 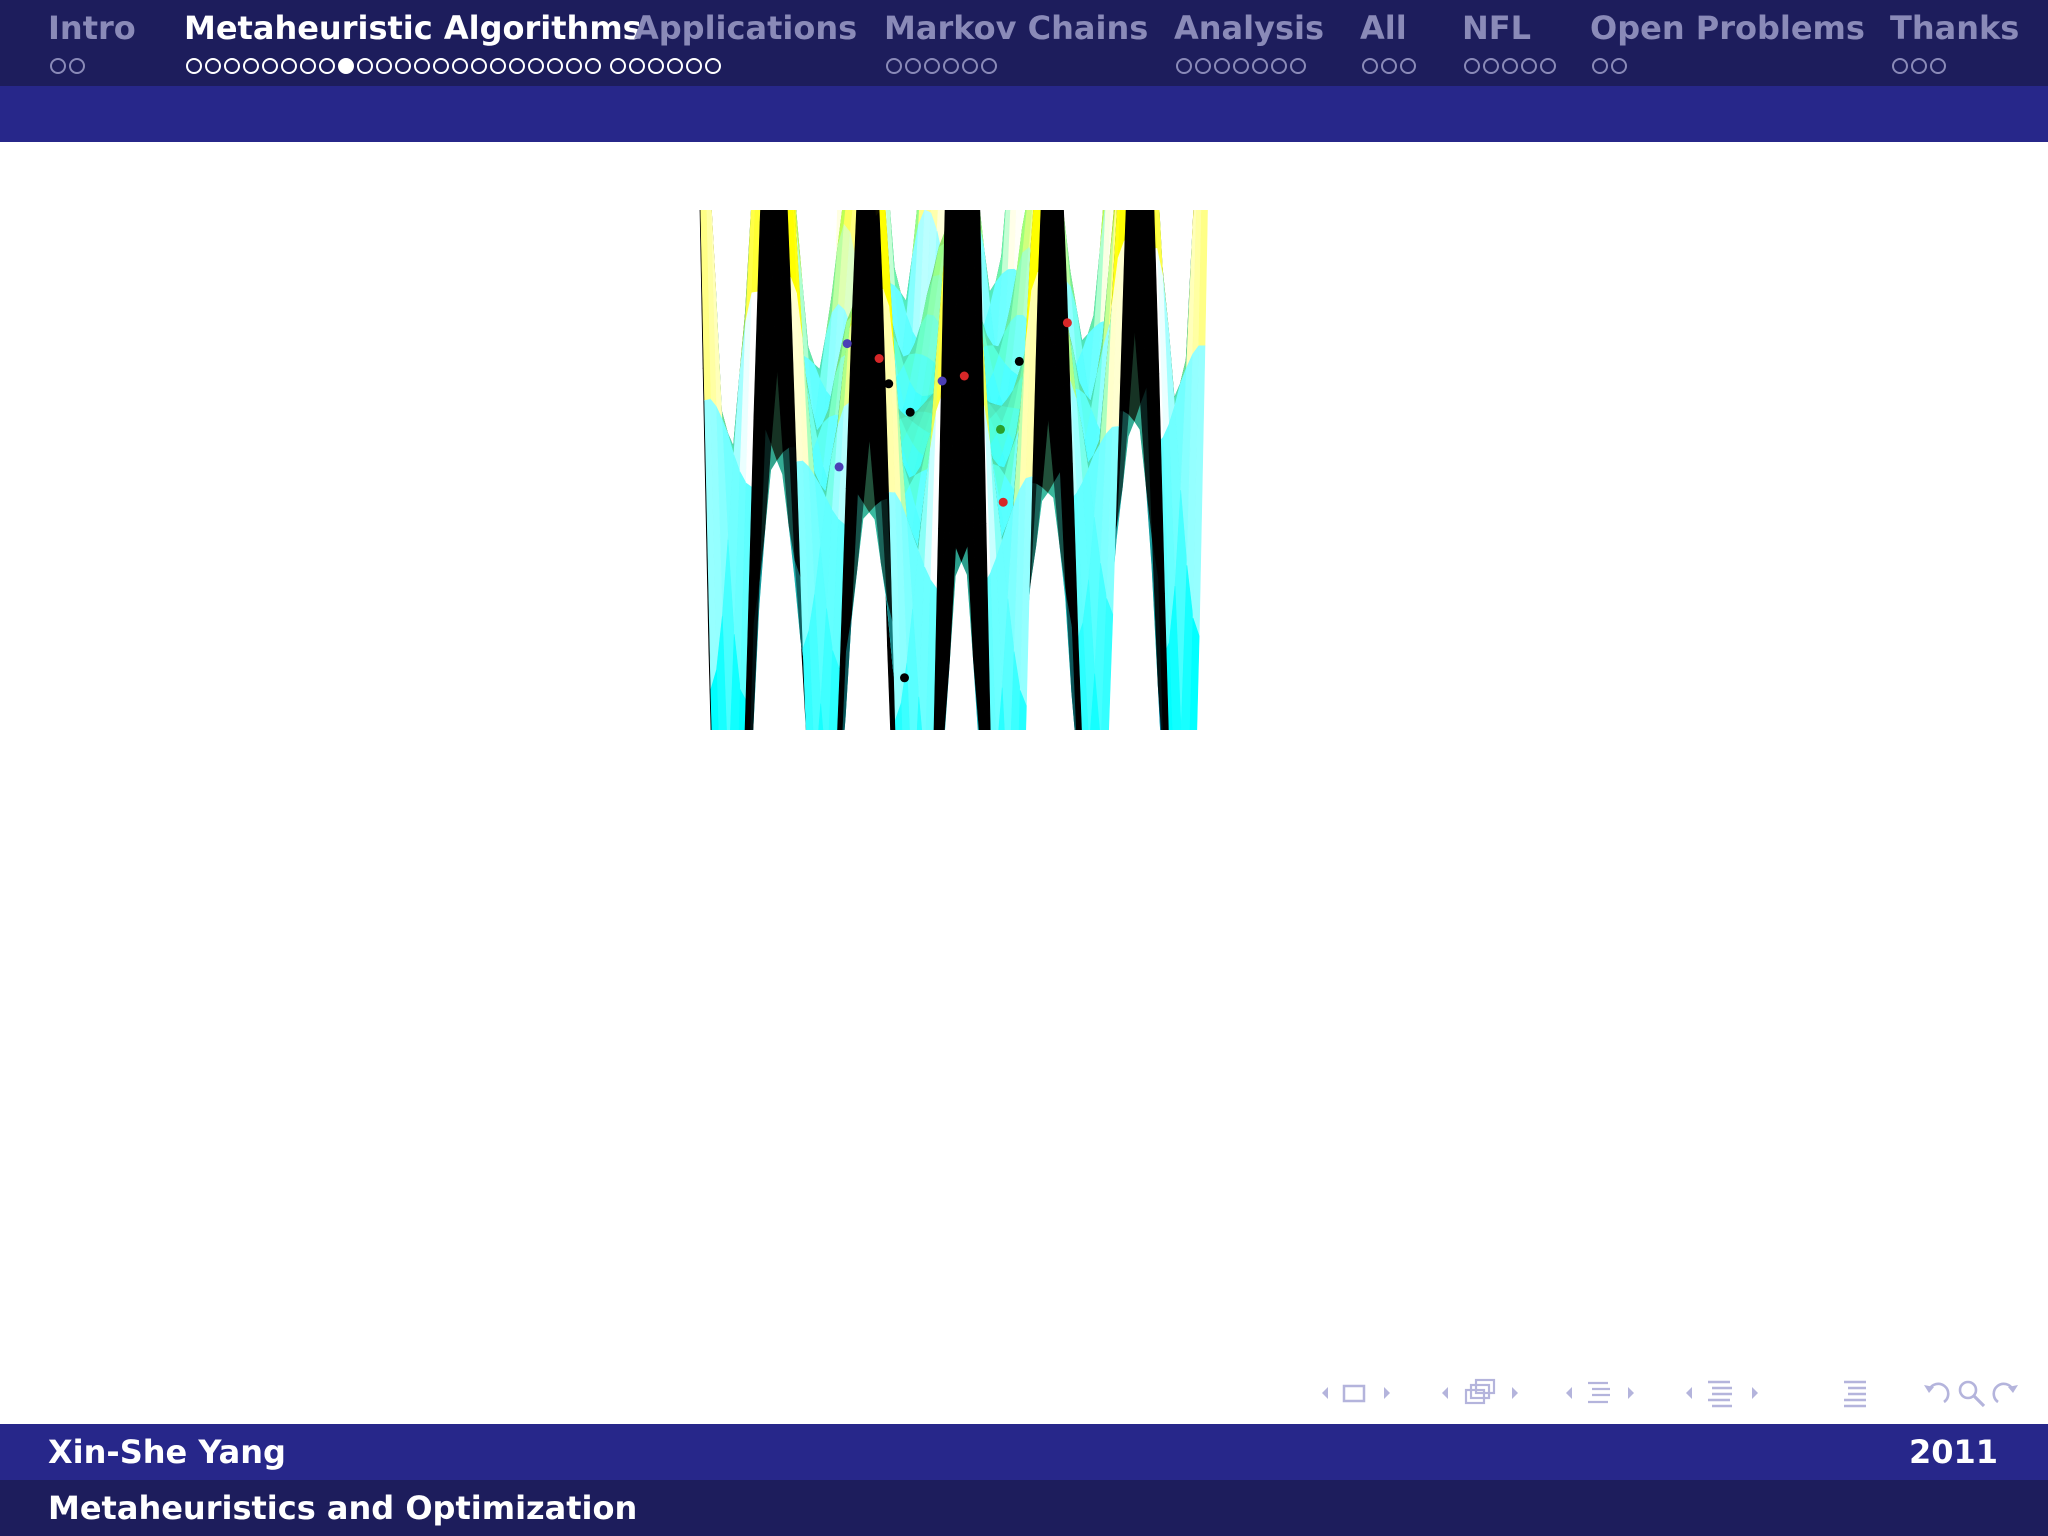 I want to click on nav-section-all: All, so click(x=1388, y=40).